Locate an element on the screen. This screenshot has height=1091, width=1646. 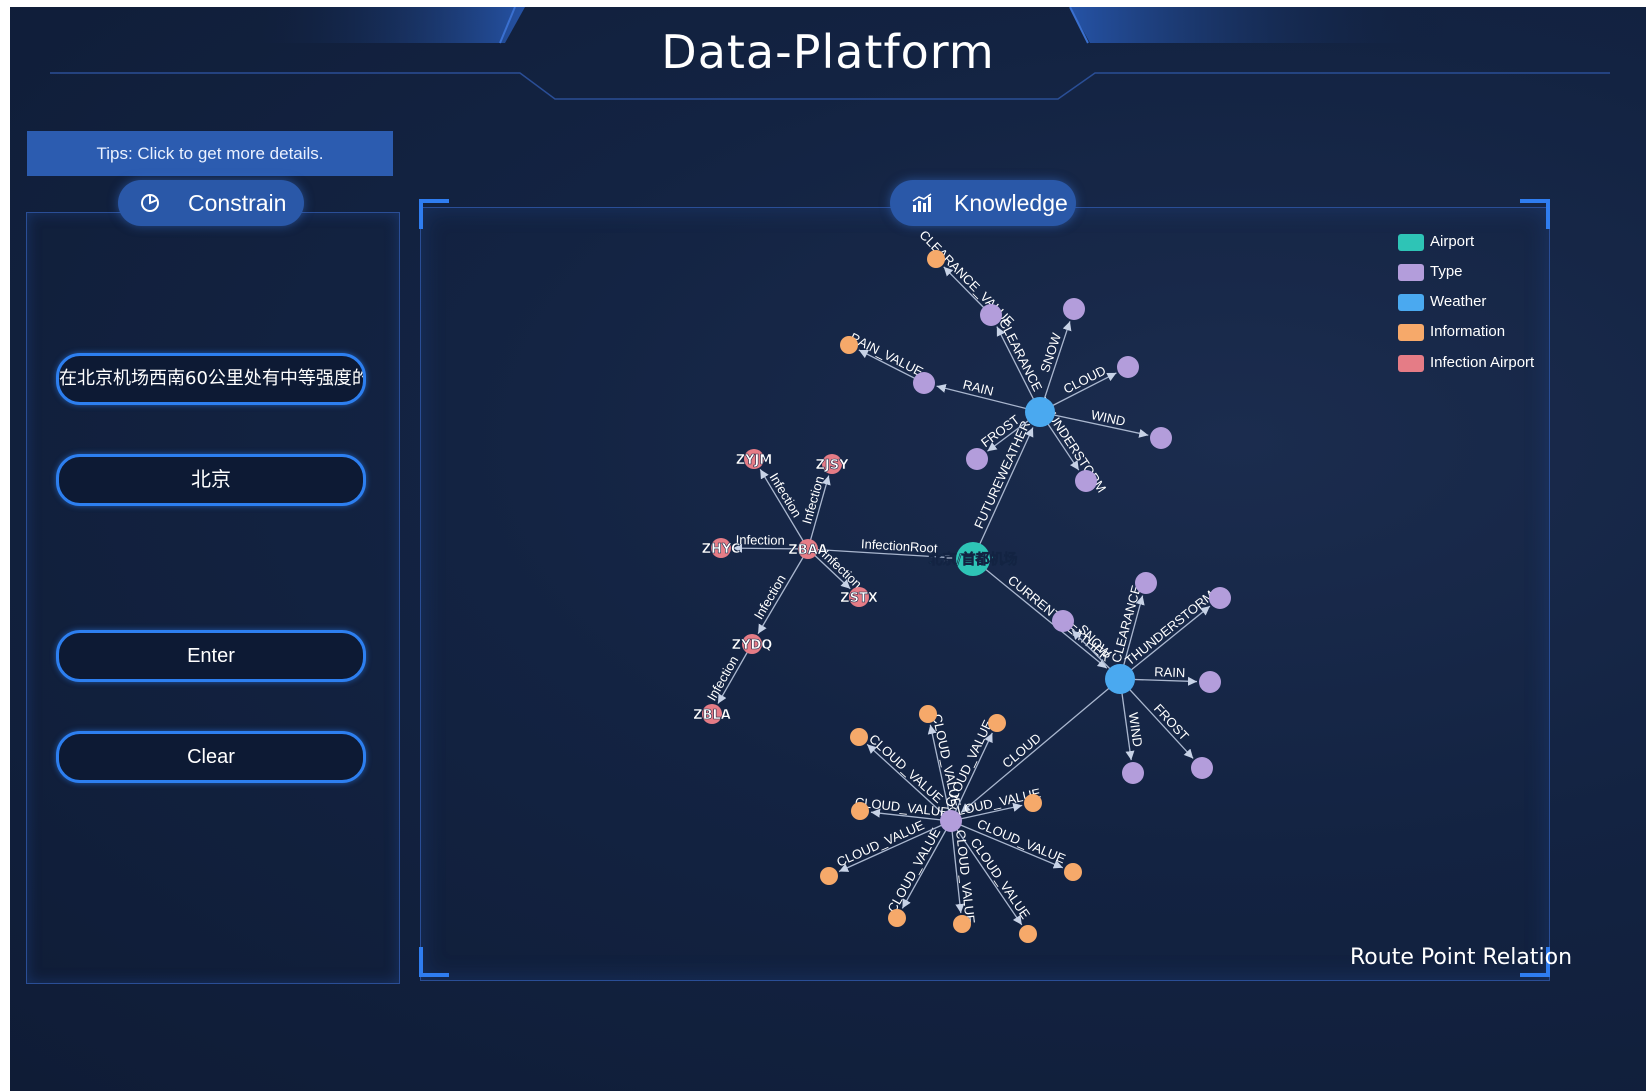
clear-button: Clear is located at coordinates (211, 757).